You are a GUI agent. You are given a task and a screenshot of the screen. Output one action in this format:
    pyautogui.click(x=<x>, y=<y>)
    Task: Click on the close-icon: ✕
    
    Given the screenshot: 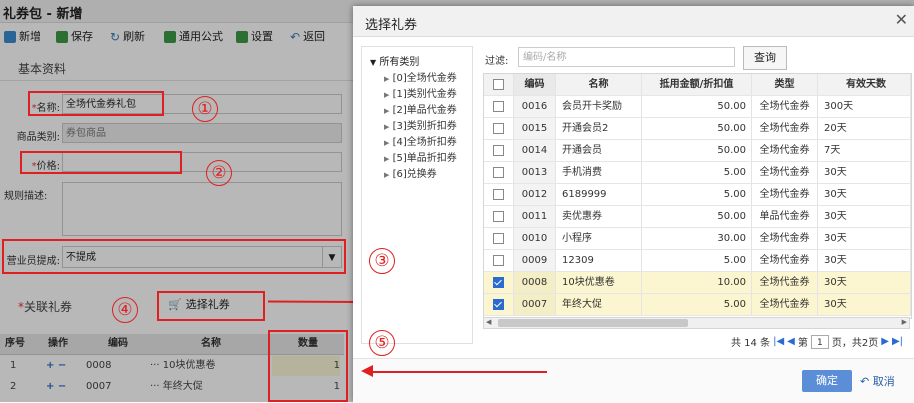 What is the action you would take?
    pyautogui.click(x=901, y=19)
    